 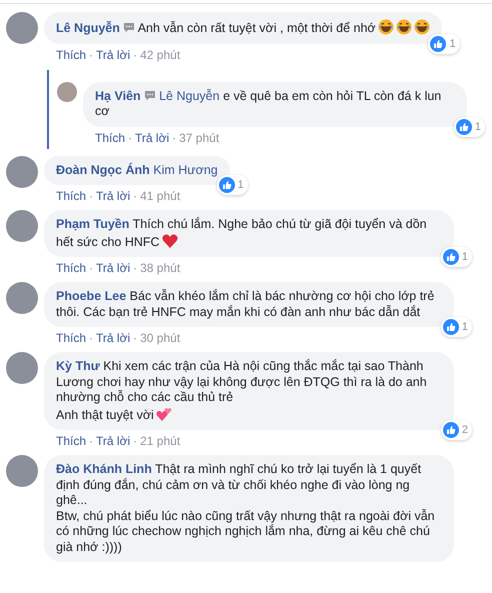 What do you see at coordinates (104, 469) in the screenshot?
I see `author-name: Đào Khánh Linh` at bounding box center [104, 469].